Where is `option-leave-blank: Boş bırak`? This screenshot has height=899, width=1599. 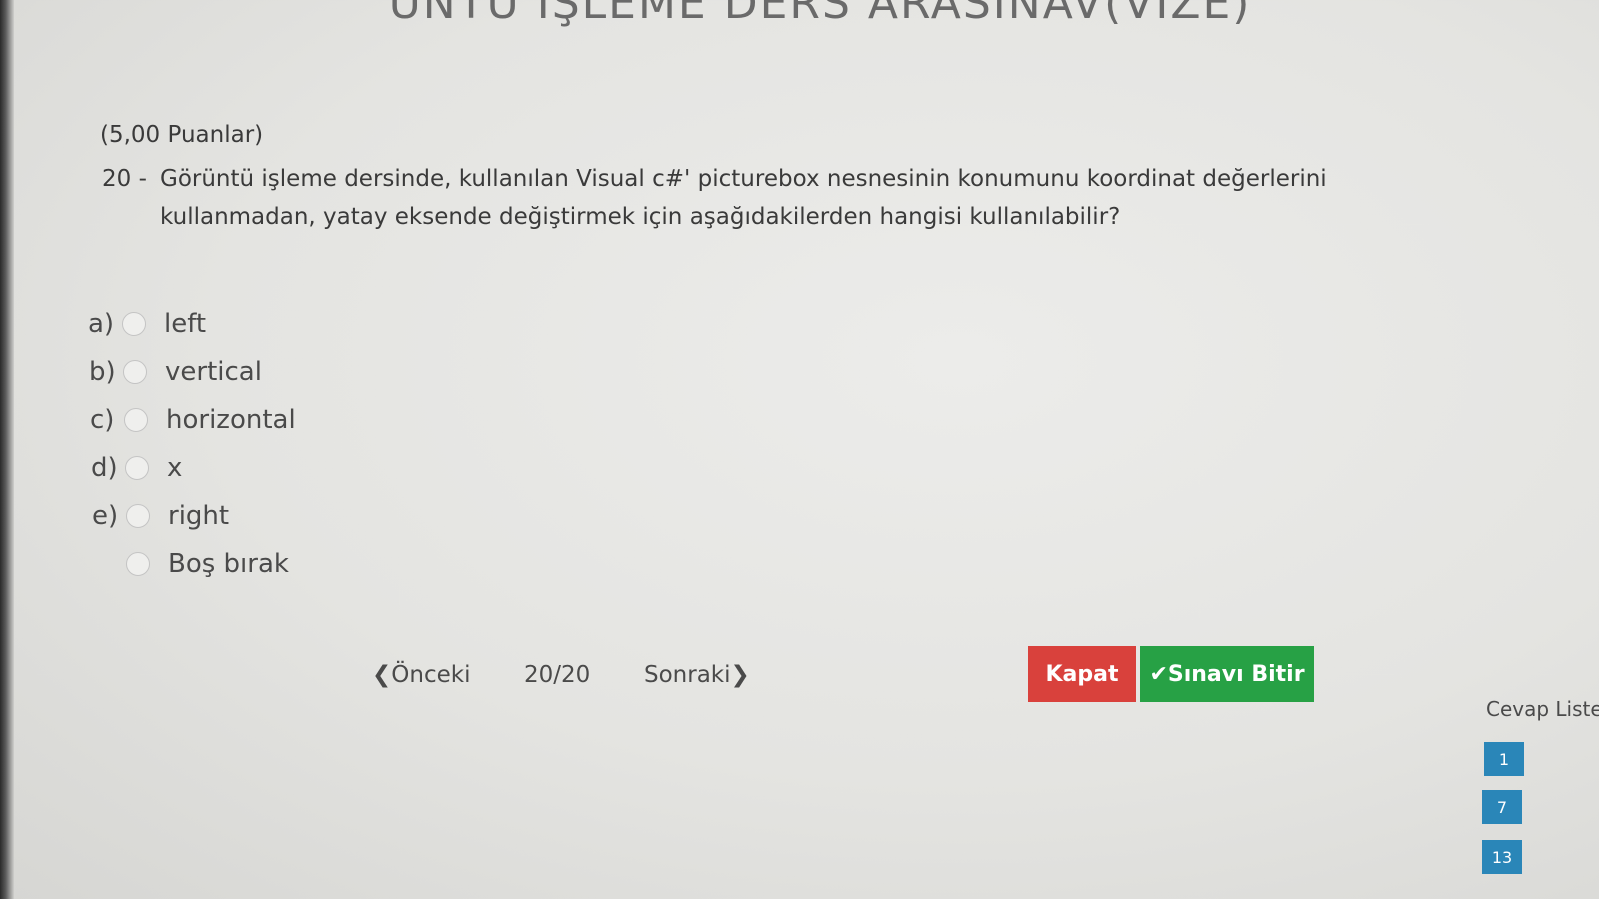
option-leave-blank: Boş bırak is located at coordinates (194, 564).